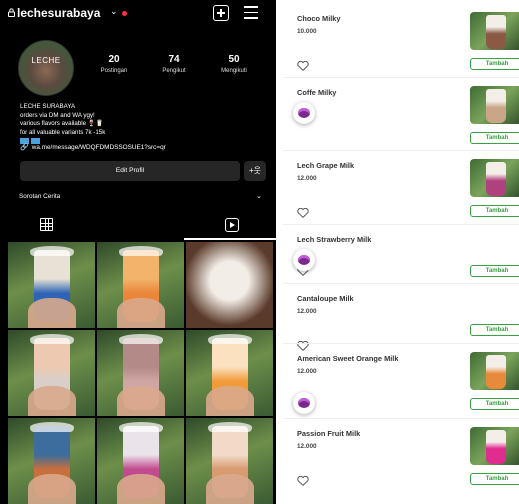  Describe the element at coordinates (319, 18) in the screenshot. I see `item-name: Choco Milky` at that location.